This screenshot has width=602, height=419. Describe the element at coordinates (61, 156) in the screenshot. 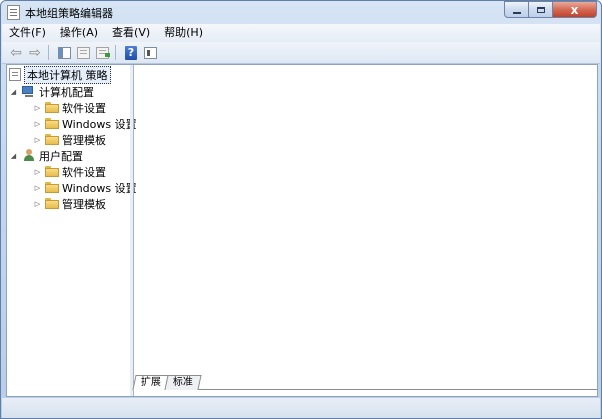

I see `tree-node-label: 用户配置` at that location.